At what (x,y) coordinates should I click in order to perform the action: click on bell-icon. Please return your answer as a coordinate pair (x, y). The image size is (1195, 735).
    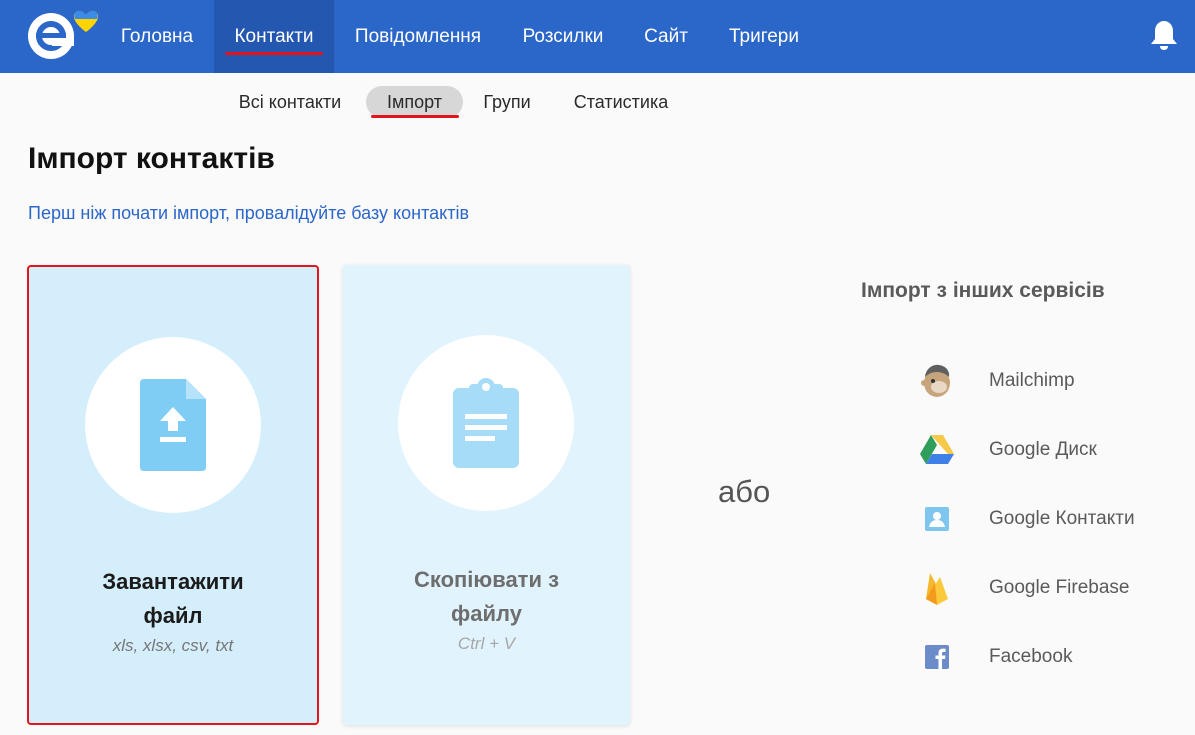
    Looking at the image, I should click on (1164, 35).